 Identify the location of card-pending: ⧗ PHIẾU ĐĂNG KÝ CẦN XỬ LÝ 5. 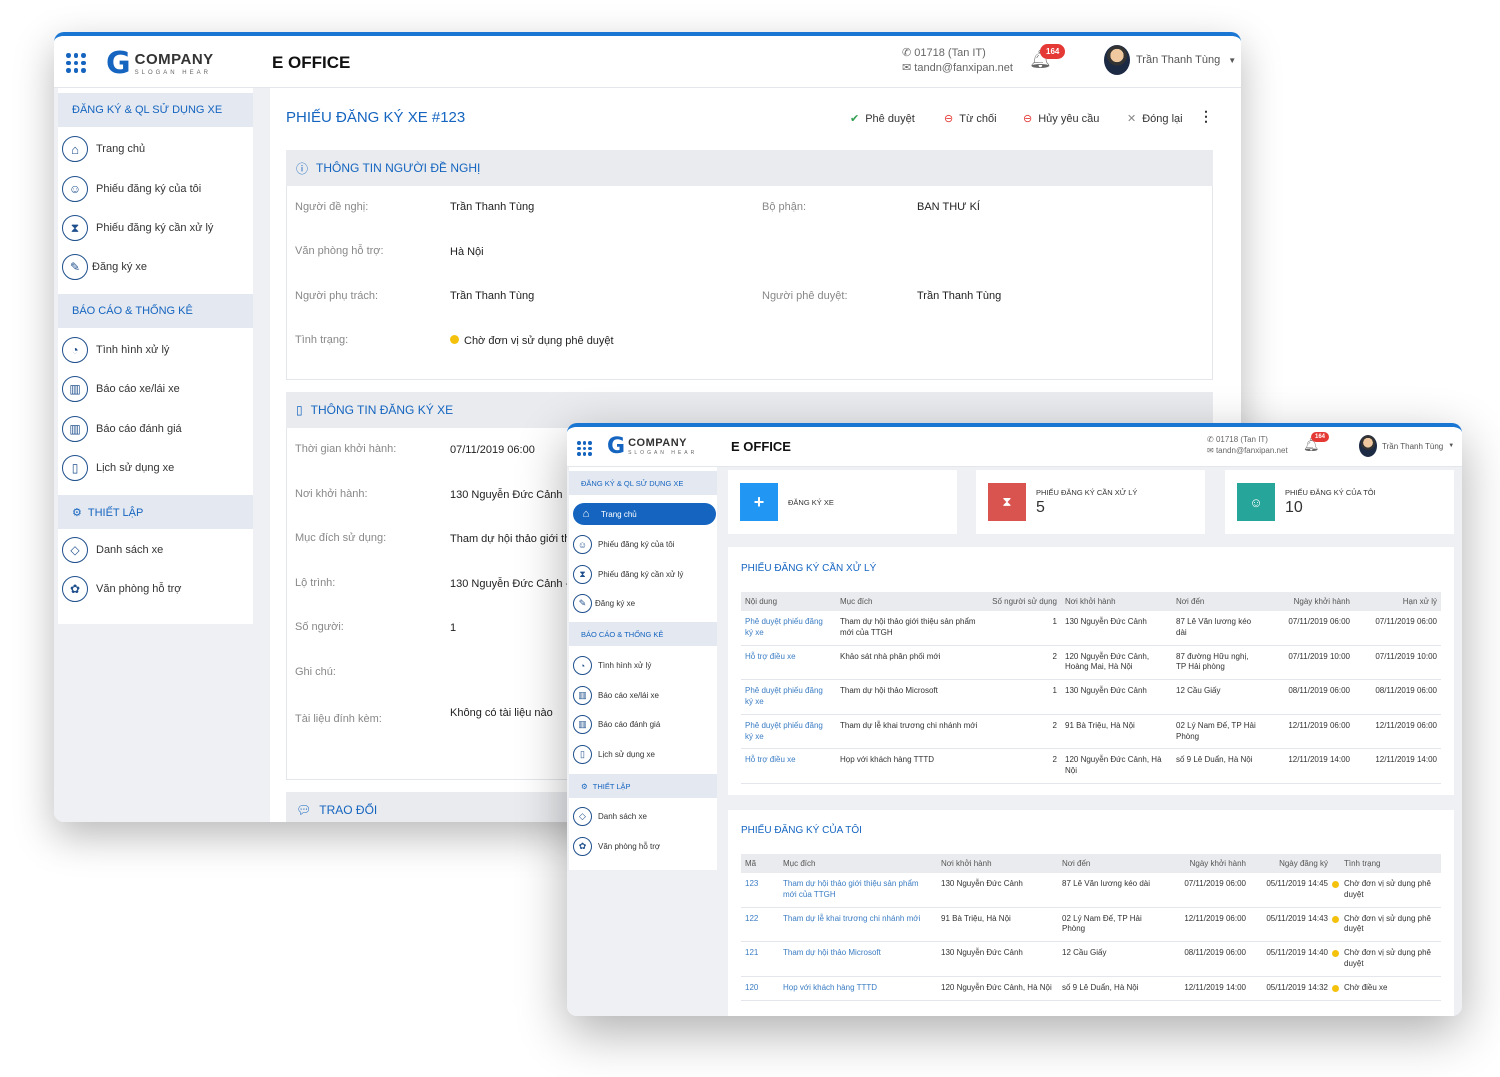
(1090, 502).